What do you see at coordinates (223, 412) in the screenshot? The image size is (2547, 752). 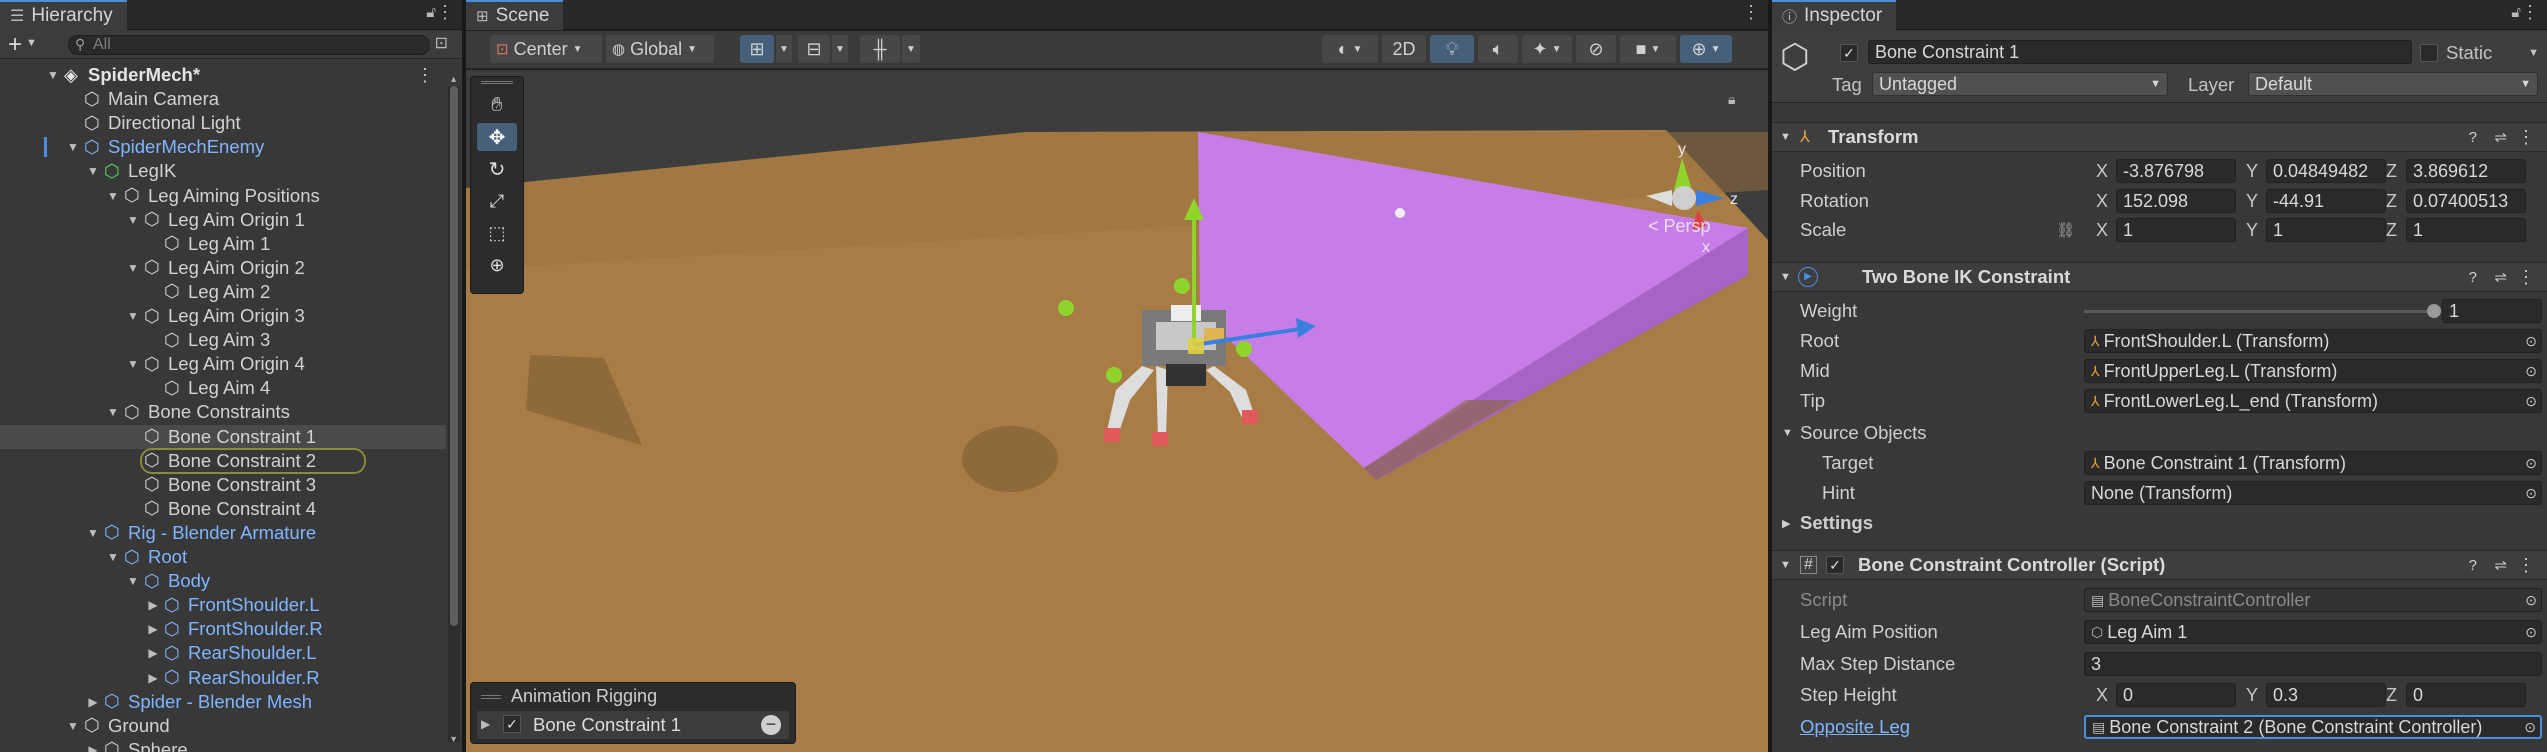 I see `hierarchy-item-bone-constraints: ▼ ⬡ Bone Constraints` at bounding box center [223, 412].